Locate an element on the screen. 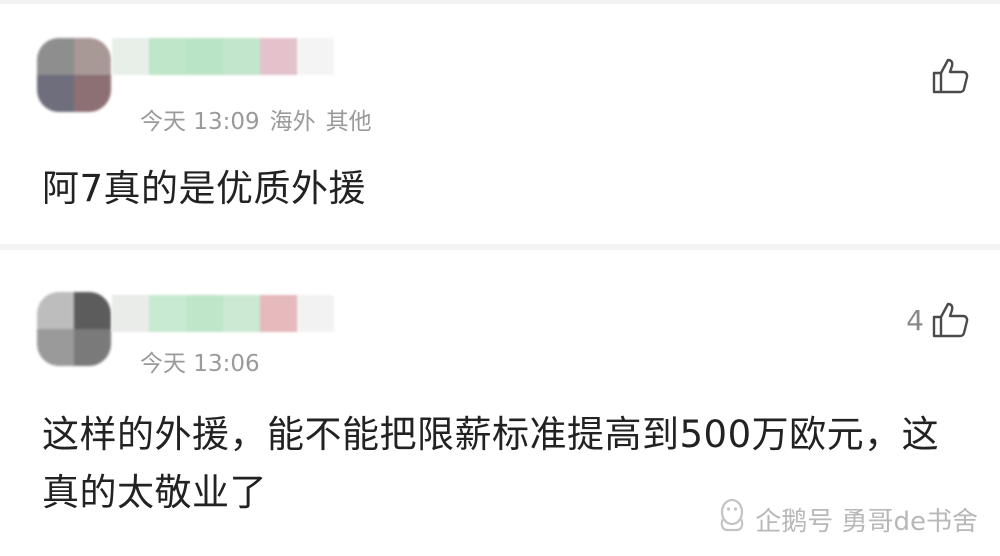 The height and width of the screenshot is (556, 1000). watermark-text: 企鹅号 勇哥de书舍 is located at coordinates (866, 522).